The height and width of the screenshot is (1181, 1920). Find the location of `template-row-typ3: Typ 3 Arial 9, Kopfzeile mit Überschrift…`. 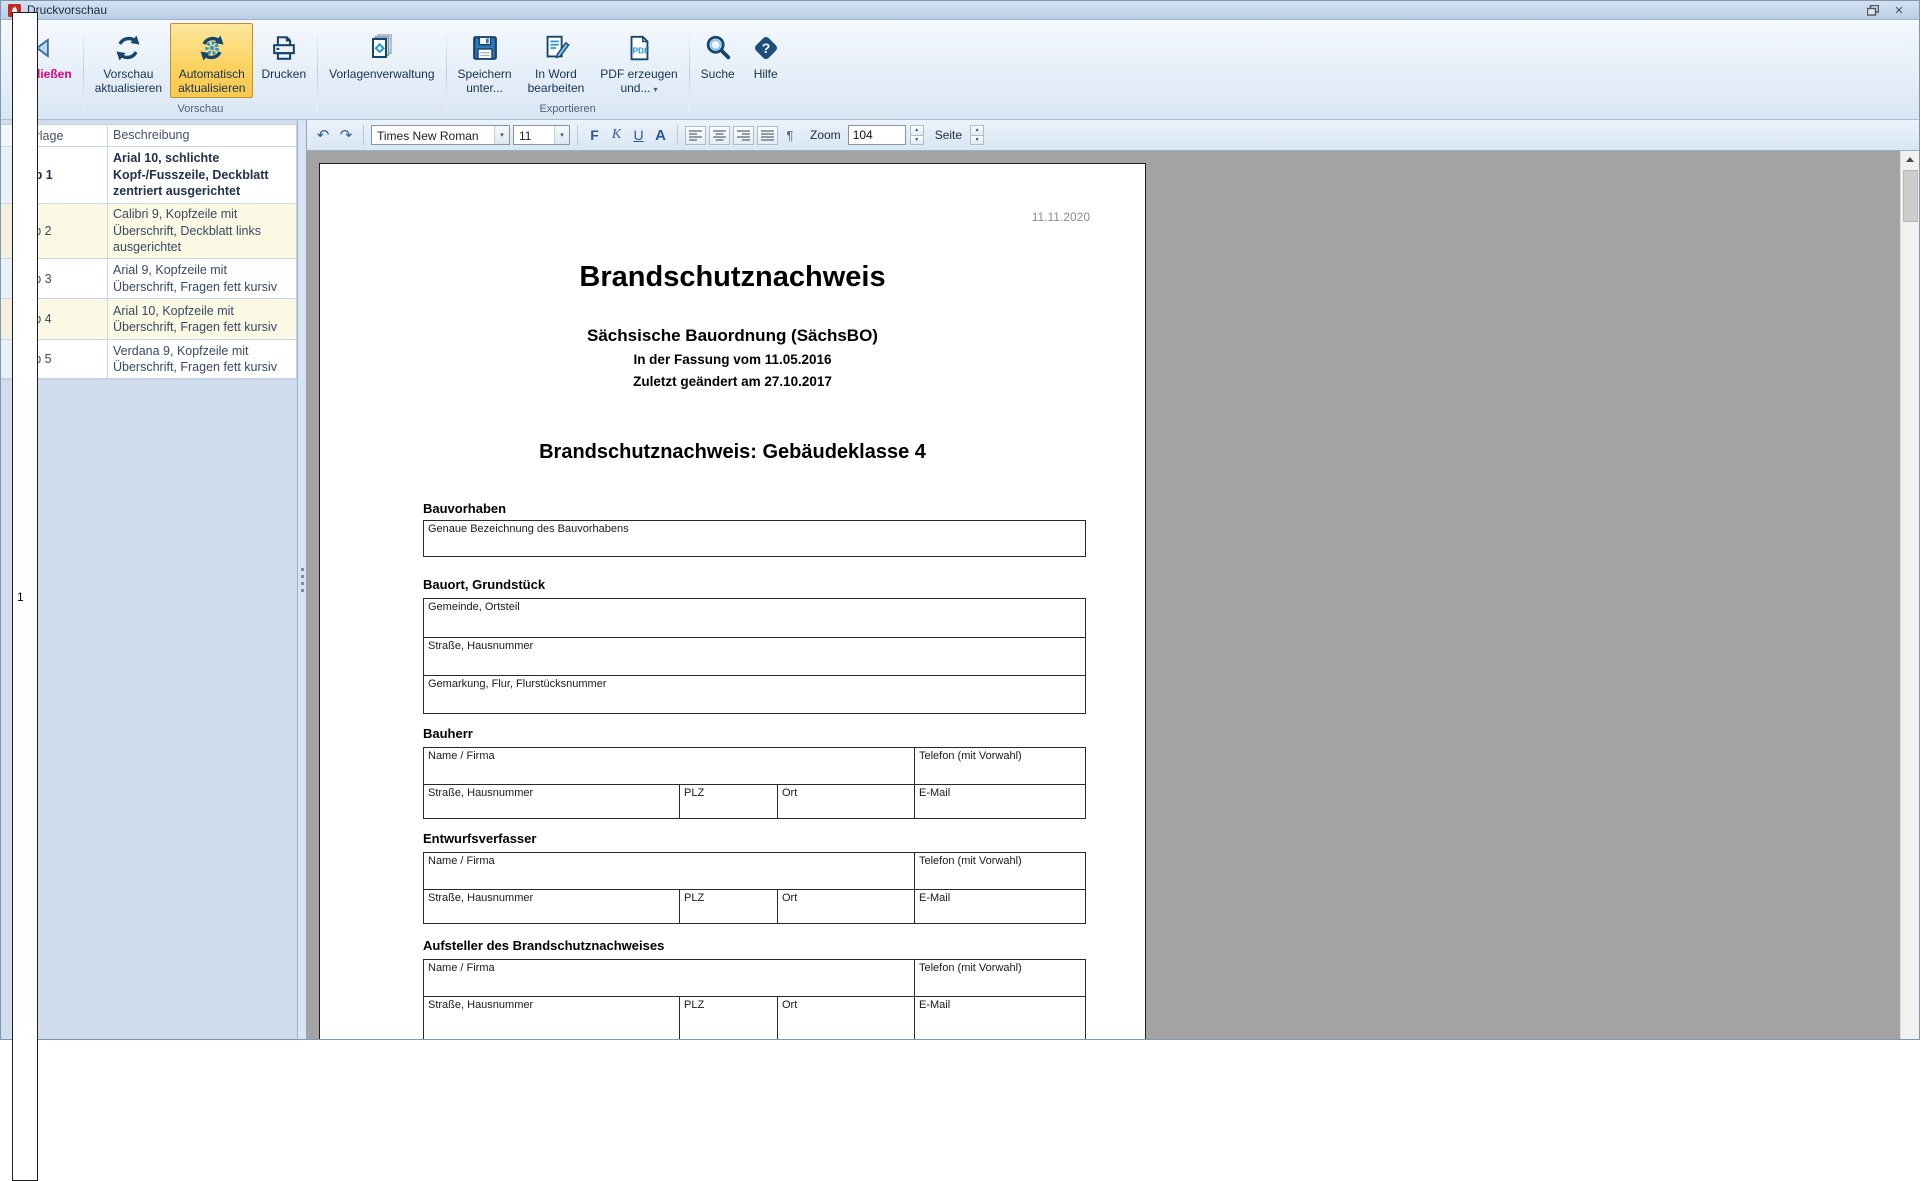

template-row-typ3: Typ 3 Arial 9, Kopfzeile mit Überschrift… is located at coordinates (148, 279).